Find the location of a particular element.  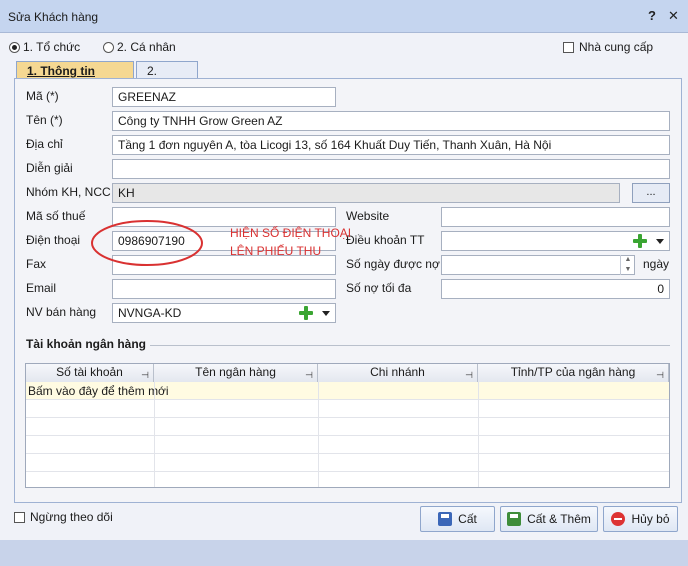

help-button: ? is located at coordinates (652, 15).